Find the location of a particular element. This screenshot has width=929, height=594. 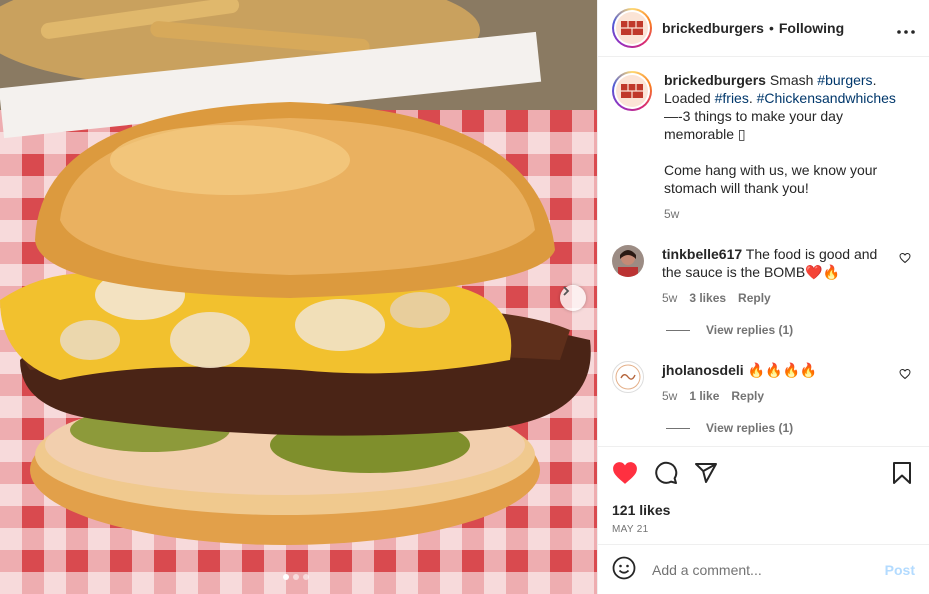

comment-username: tinkbelle617 is located at coordinates (702, 254).